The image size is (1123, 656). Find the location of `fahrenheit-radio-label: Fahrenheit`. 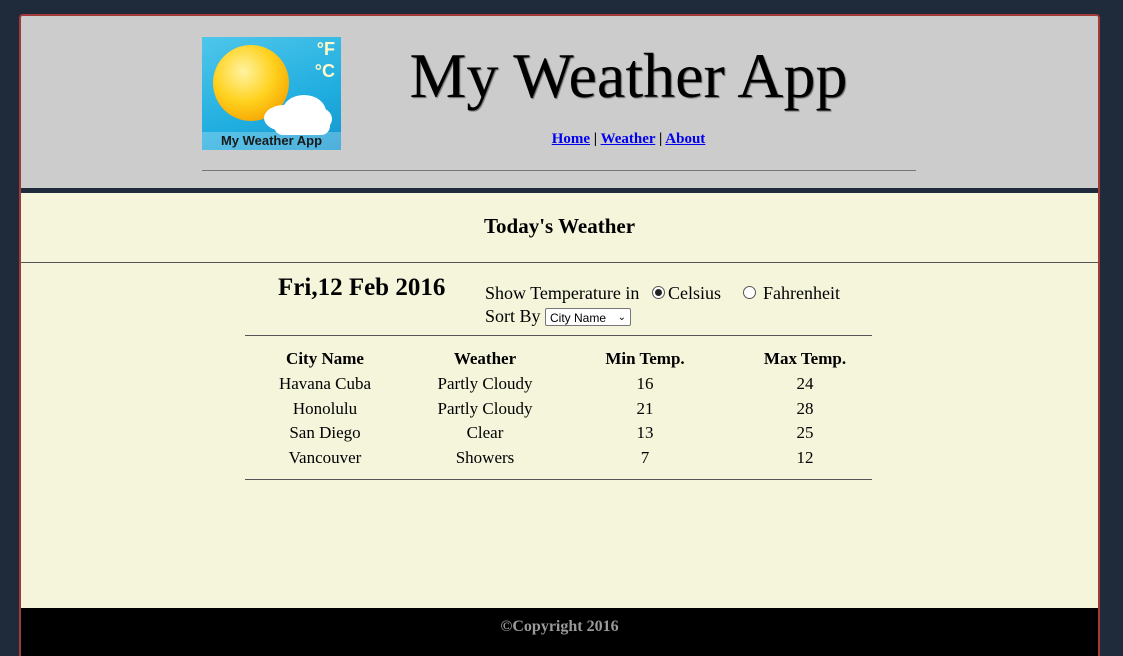

fahrenheit-radio-label: Fahrenheit is located at coordinates (801, 293).